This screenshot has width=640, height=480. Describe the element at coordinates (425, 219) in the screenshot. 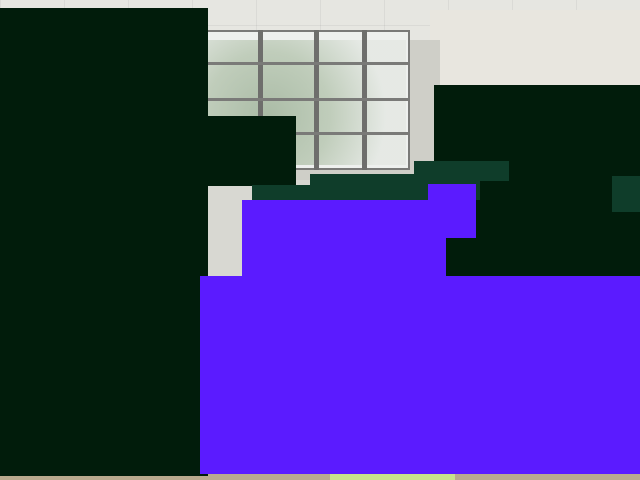

I see `purple-mask-mid-right` at that location.